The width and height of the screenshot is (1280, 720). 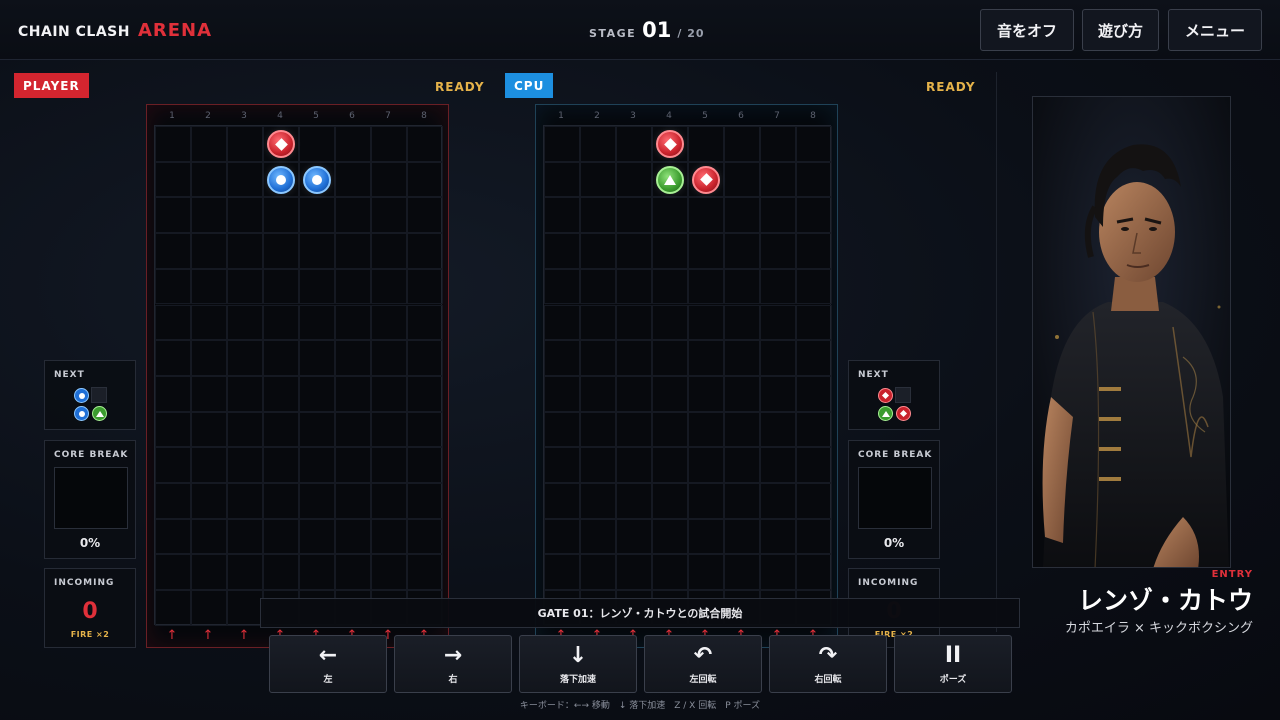 What do you see at coordinates (703, 679) in the screenshot?
I see `control-label: 左回転` at bounding box center [703, 679].